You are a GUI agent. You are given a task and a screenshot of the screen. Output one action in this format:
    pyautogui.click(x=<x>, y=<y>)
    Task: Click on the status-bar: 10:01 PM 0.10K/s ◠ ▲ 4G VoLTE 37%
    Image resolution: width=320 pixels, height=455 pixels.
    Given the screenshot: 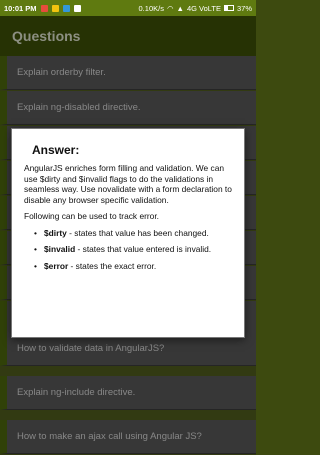 What is the action you would take?
    pyautogui.click(x=128, y=8)
    